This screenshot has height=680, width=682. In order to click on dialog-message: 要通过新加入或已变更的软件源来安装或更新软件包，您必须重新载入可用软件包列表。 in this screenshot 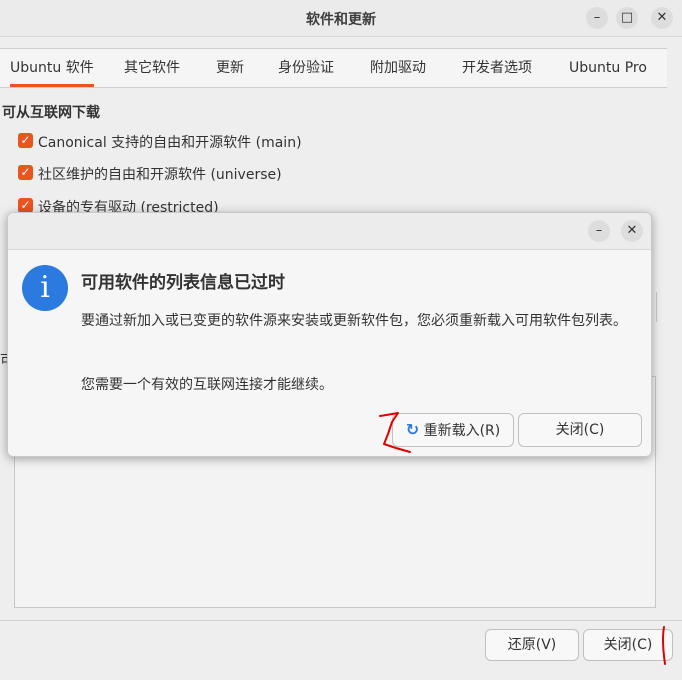, I will do `click(354, 321)`.